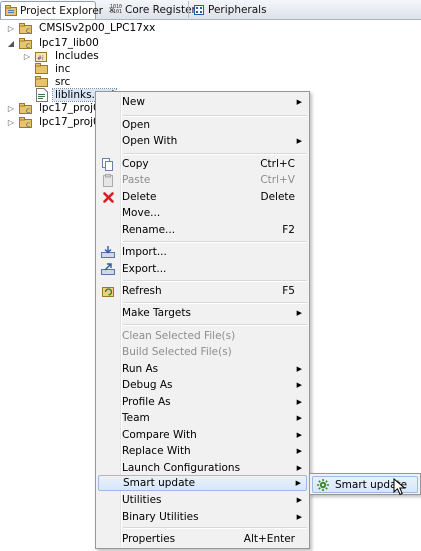 This screenshot has width=421, height=551. I want to click on menu-label: Properties, so click(149, 539).